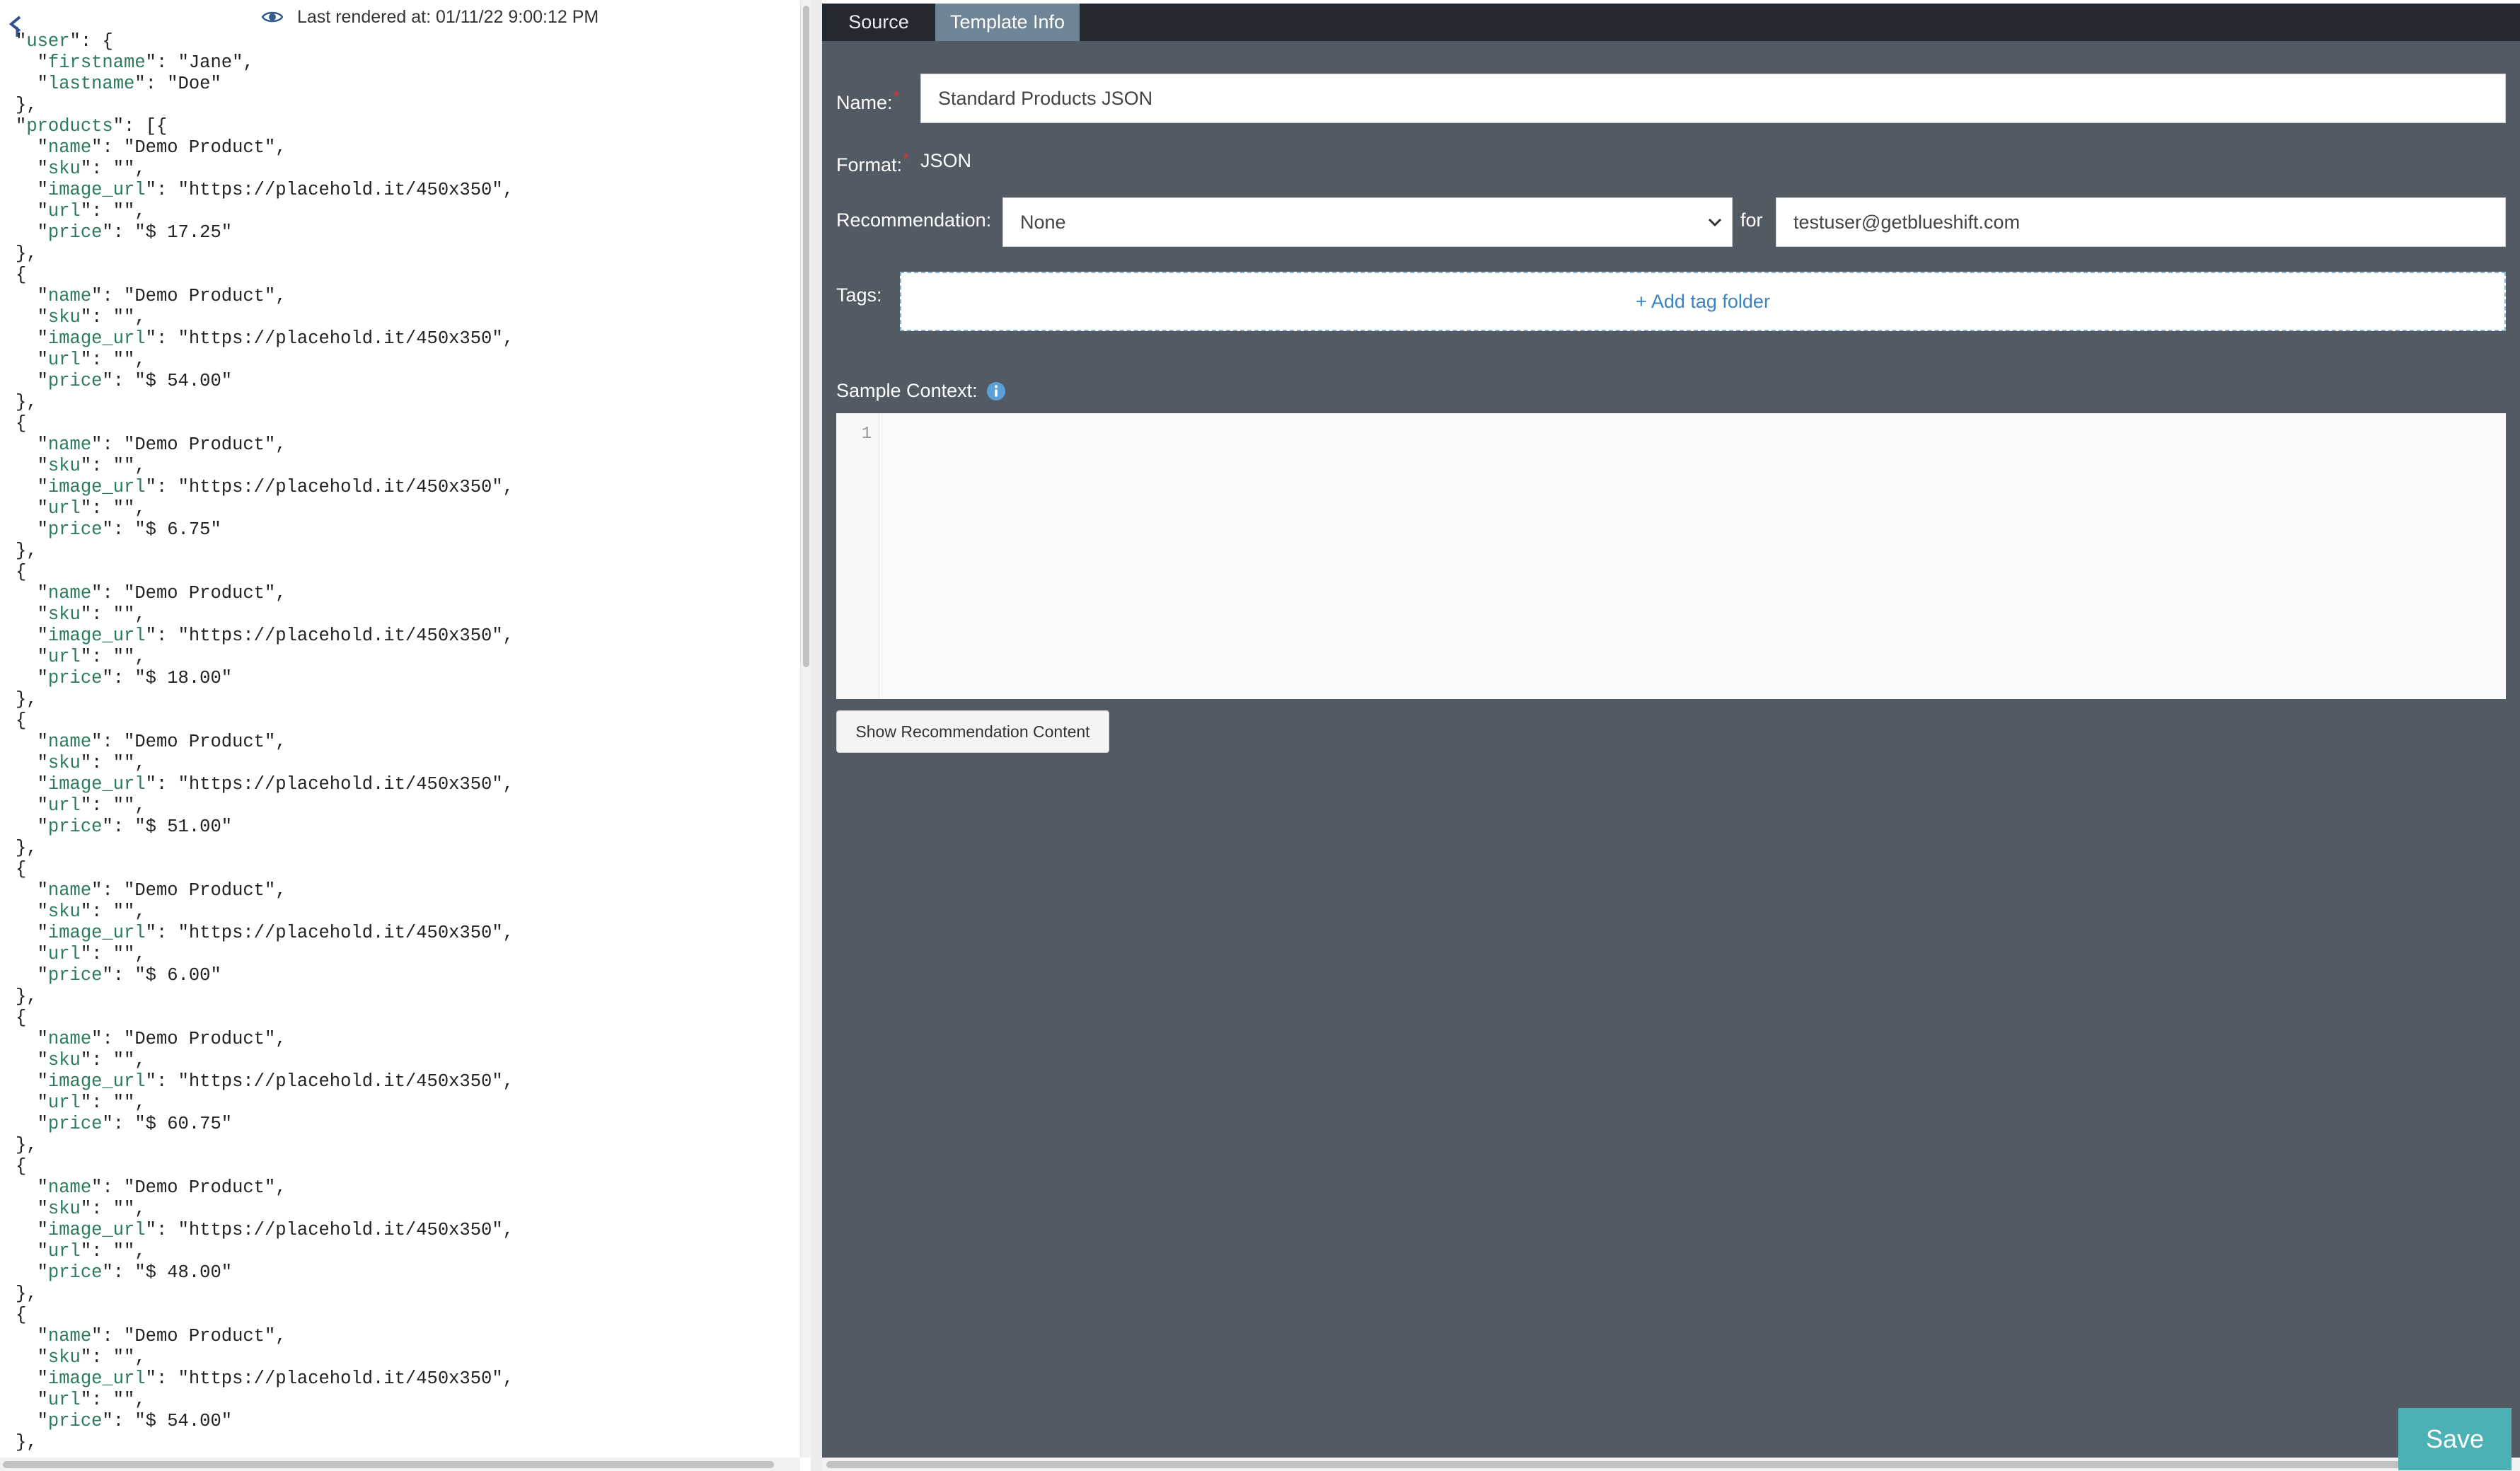  Describe the element at coordinates (907, 390) in the screenshot. I see `sample-context-label-text: Sample Context:` at that location.